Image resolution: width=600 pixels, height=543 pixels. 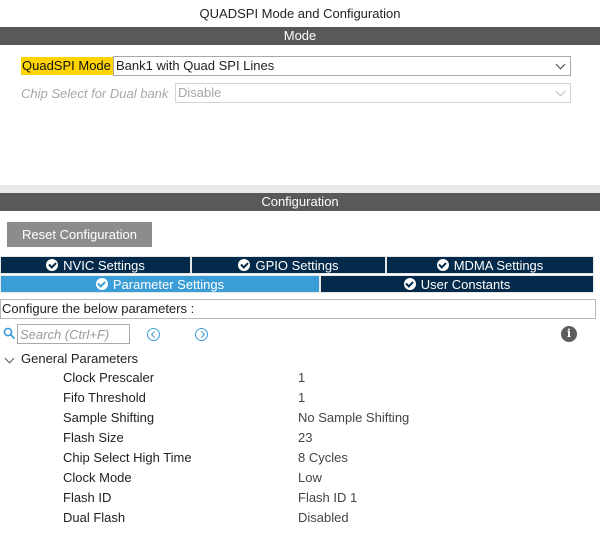 I want to click on tab-parameter-settings: Parameter Settings, so click(x=160, y=284).